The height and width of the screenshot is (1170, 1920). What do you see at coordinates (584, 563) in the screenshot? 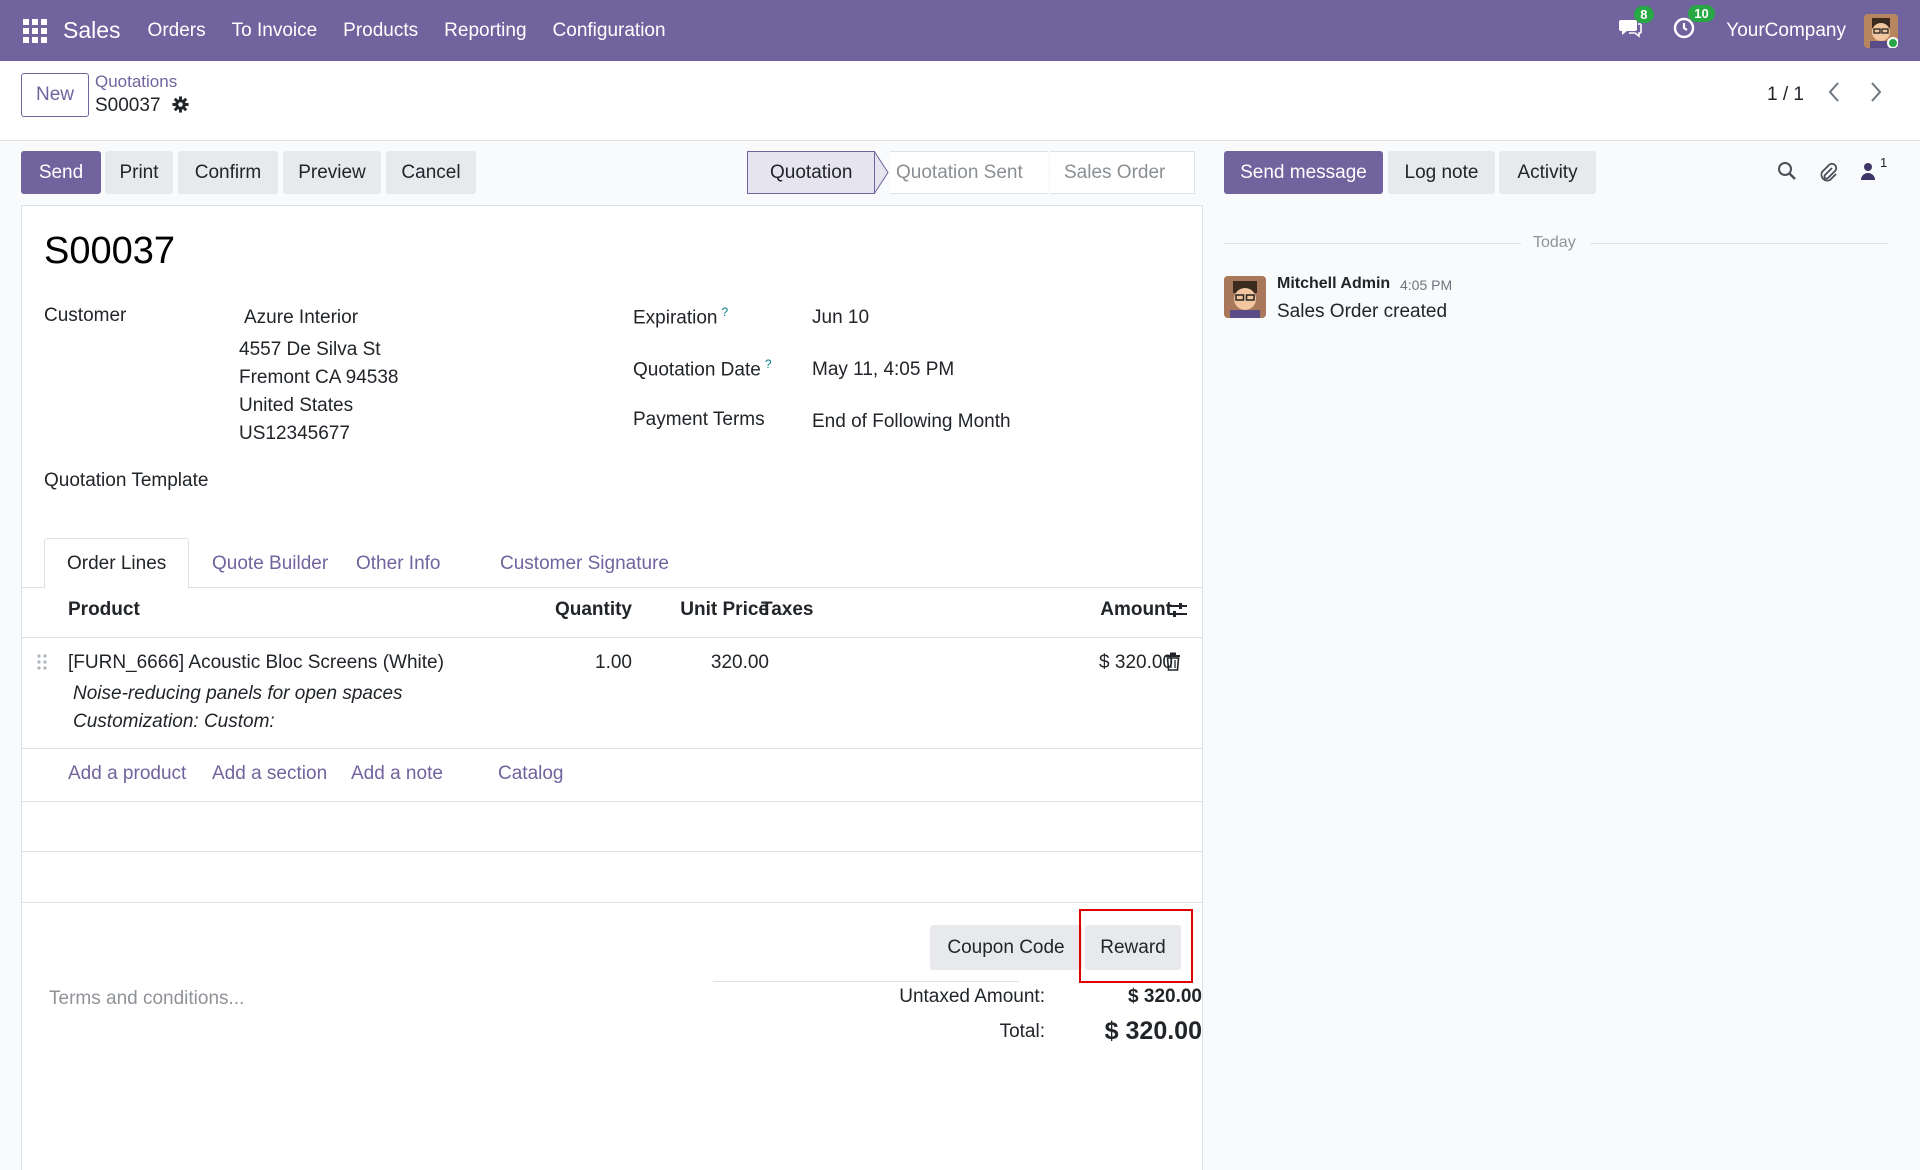
I see `tab-customer-signature: Customer Signature` at bounding box center [584, 563].